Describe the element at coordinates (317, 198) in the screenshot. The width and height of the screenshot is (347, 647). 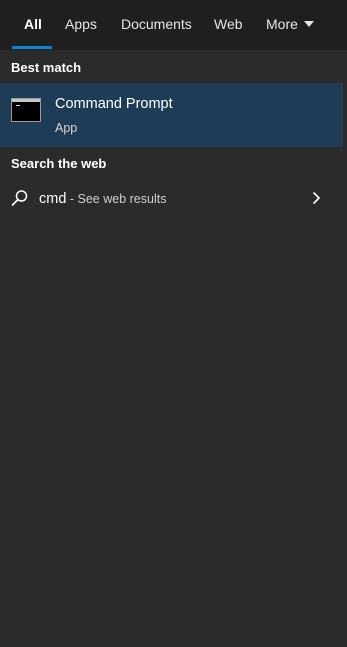
I see `chevron-right-icon` at that location.